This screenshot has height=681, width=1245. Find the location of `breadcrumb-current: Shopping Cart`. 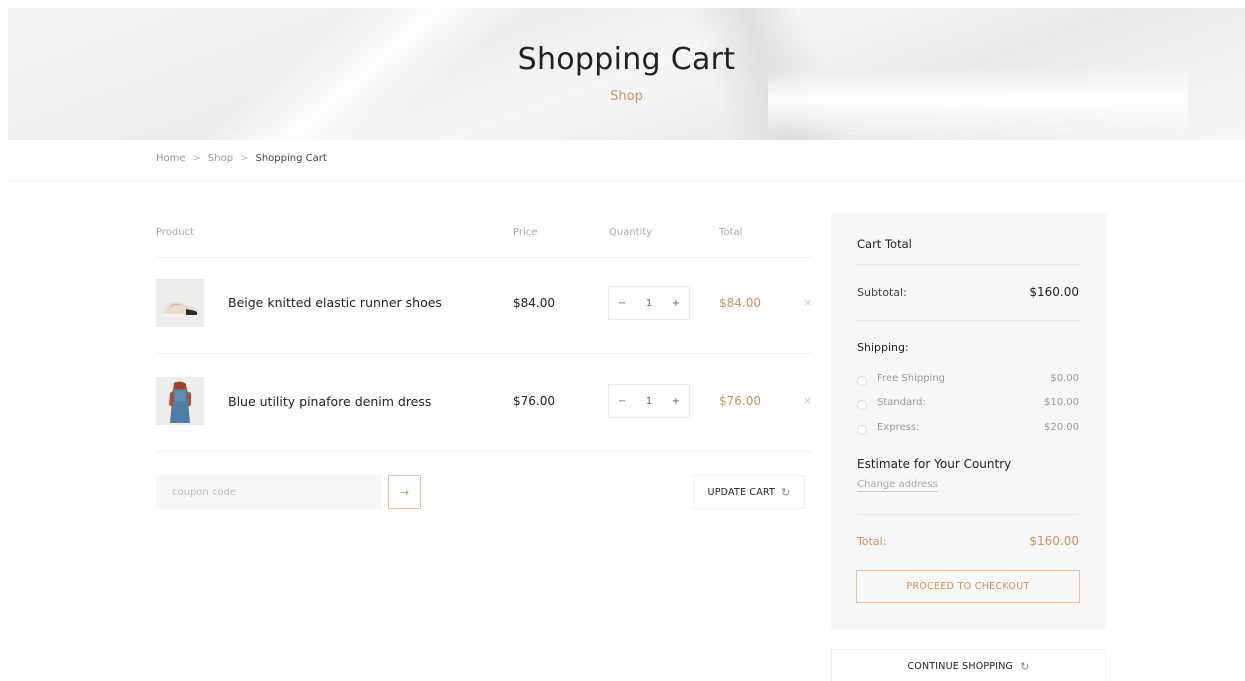

breadcrumb-current: Shopping Cart is located at coordinates (291, 158).